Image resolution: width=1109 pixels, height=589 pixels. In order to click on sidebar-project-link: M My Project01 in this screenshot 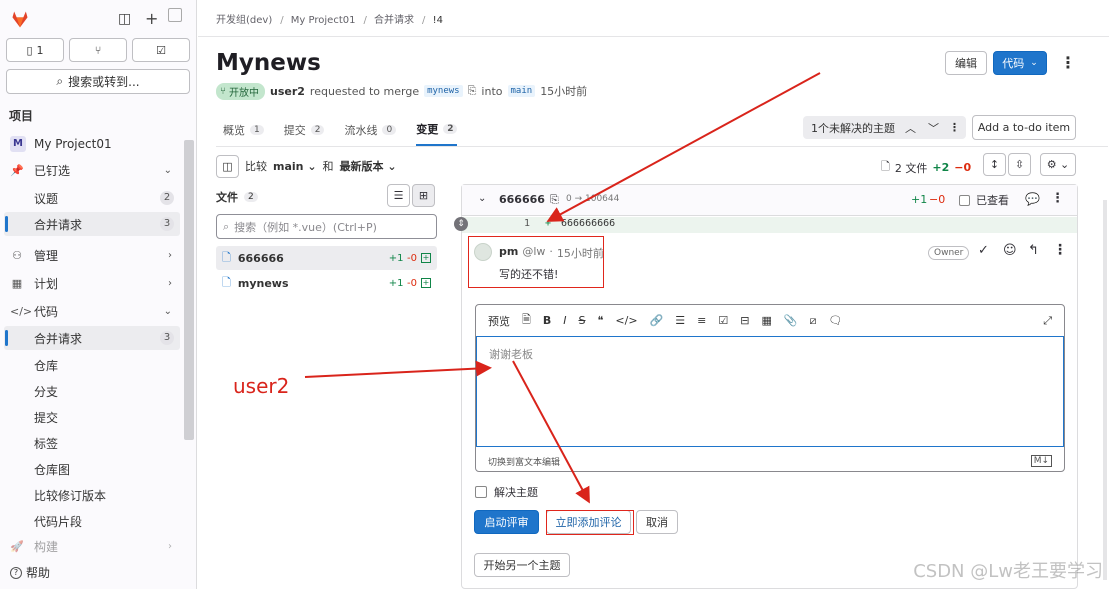, I will do `click(92, 144)`.